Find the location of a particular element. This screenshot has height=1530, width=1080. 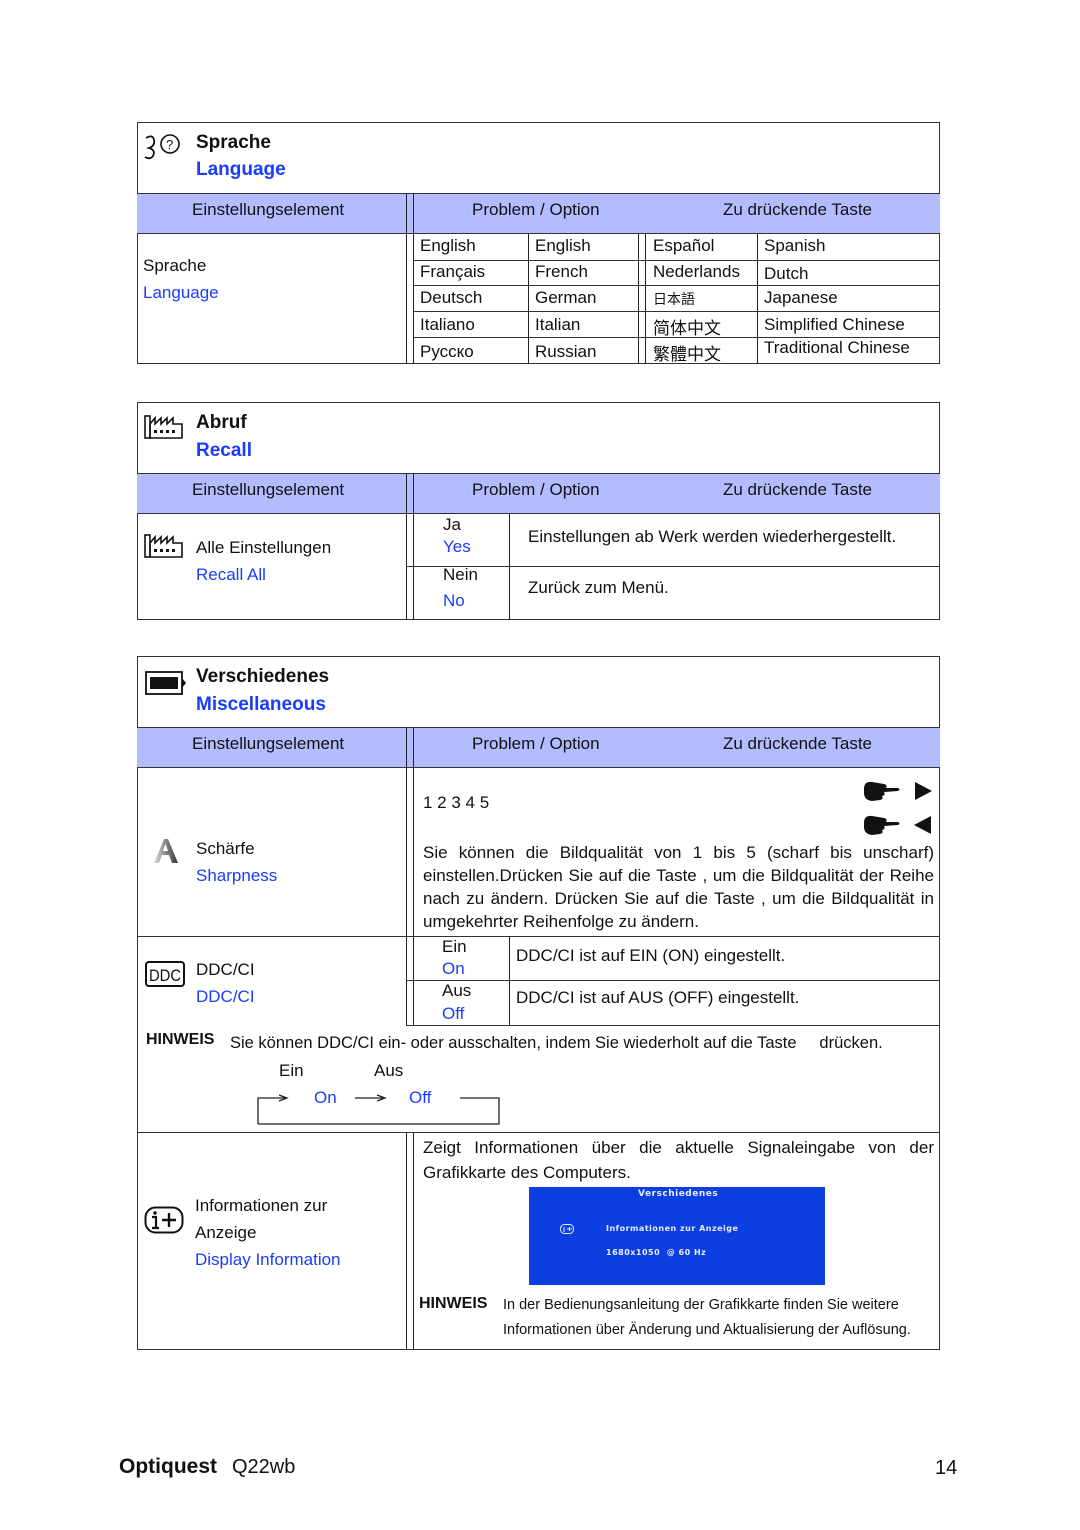

language-item-en: Language is located at coordinates (181, 292).